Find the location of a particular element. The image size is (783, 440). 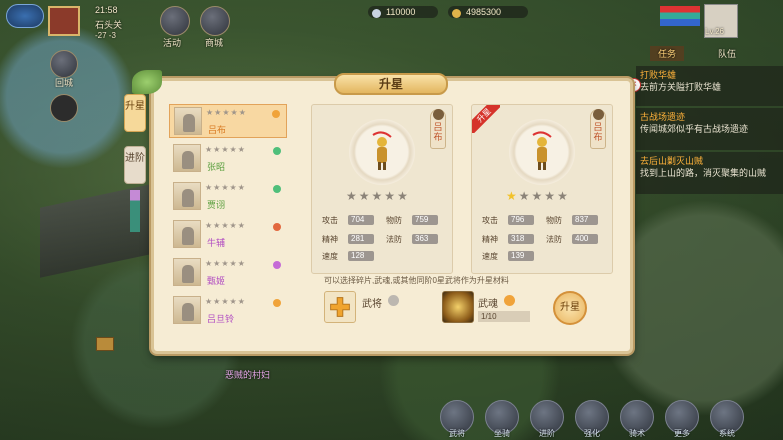

stat-value: 759 is located at coordinates (425, 220).